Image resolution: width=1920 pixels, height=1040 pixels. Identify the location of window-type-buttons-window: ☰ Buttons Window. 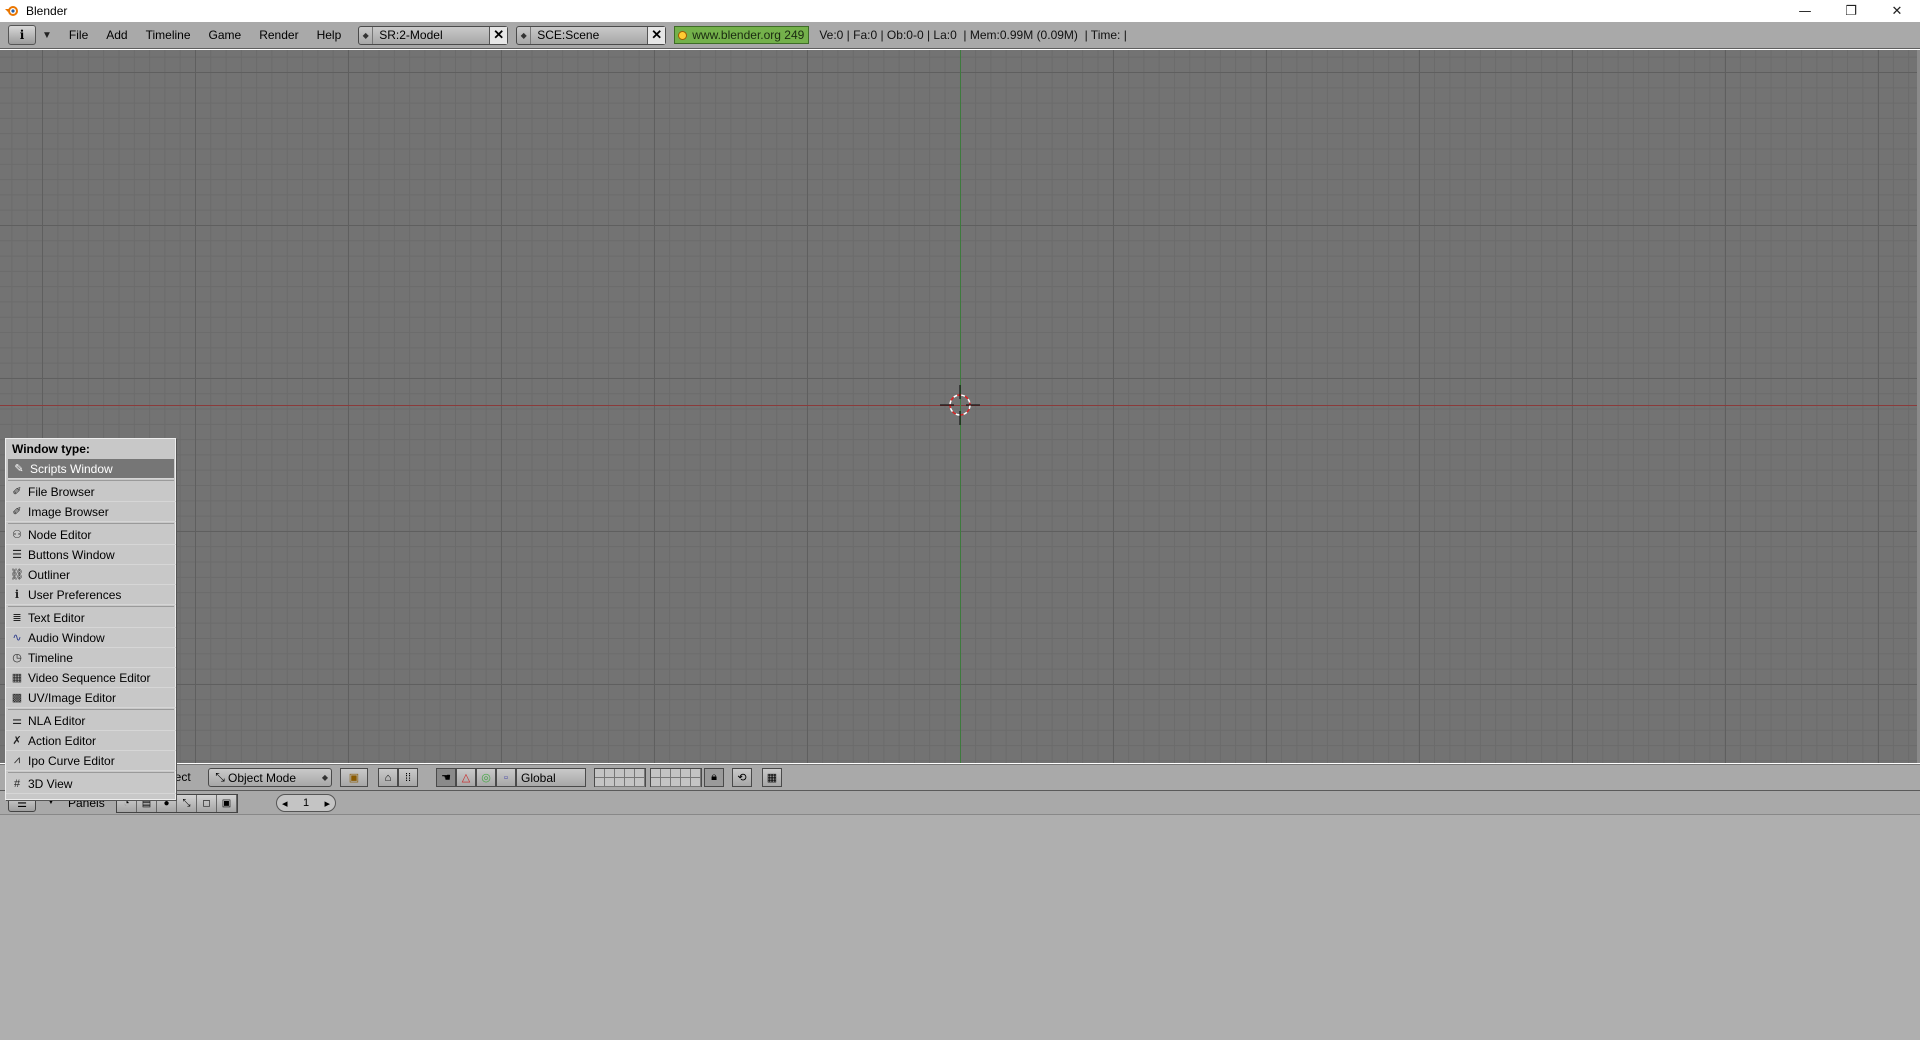
(91, 555).